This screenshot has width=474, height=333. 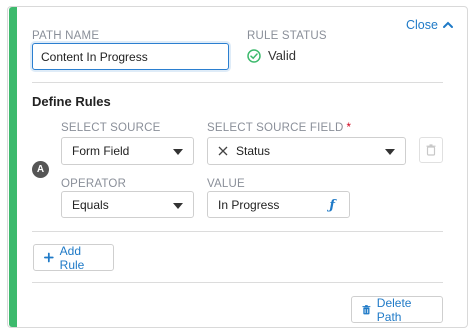 What do you see at coordinates (282, 55) in the screenshot?
I see `rule-status-value: Valid` at bounding box center [282, 55].